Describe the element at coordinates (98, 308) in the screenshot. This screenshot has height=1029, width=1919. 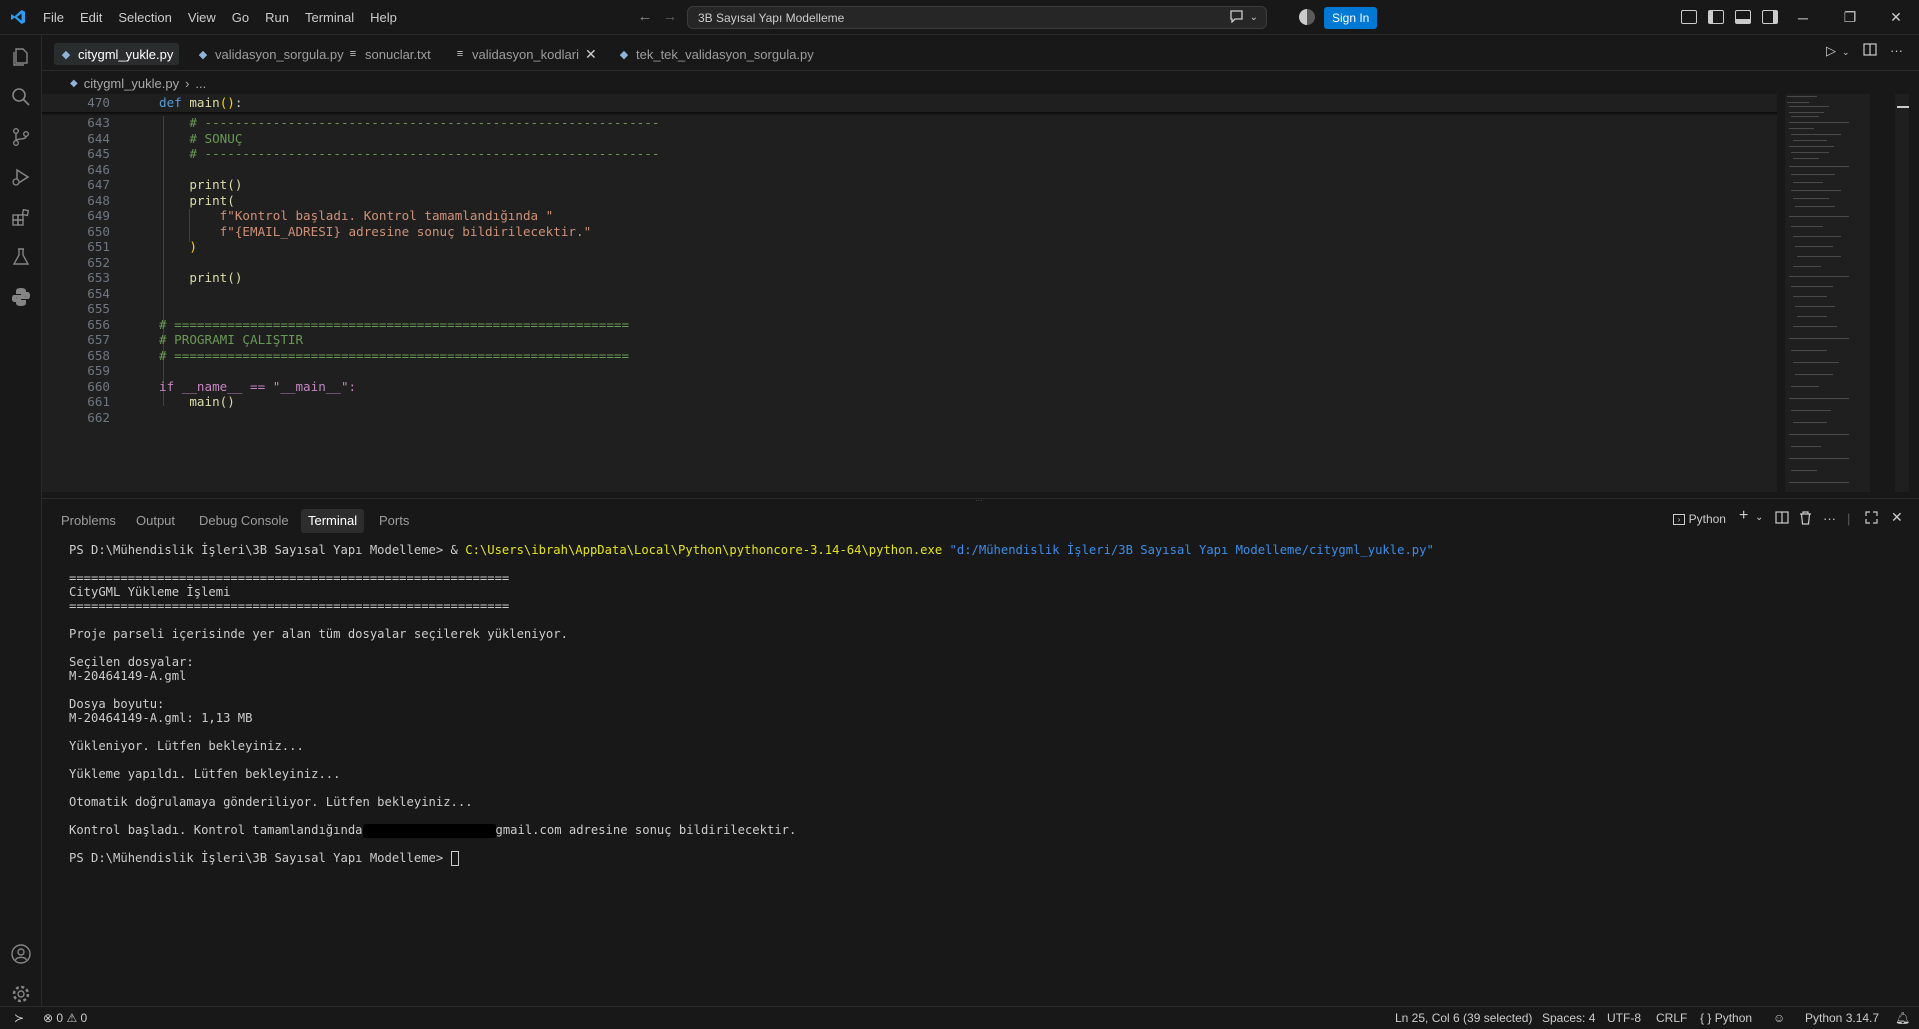
I see `line-number: 655` at that location.